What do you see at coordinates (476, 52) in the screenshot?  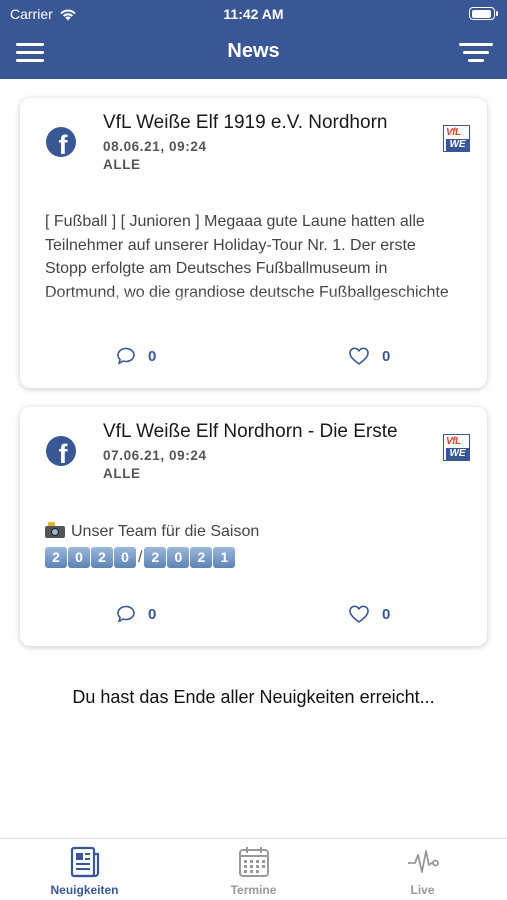 I see `filter-button` at bounding box center [476, 52].